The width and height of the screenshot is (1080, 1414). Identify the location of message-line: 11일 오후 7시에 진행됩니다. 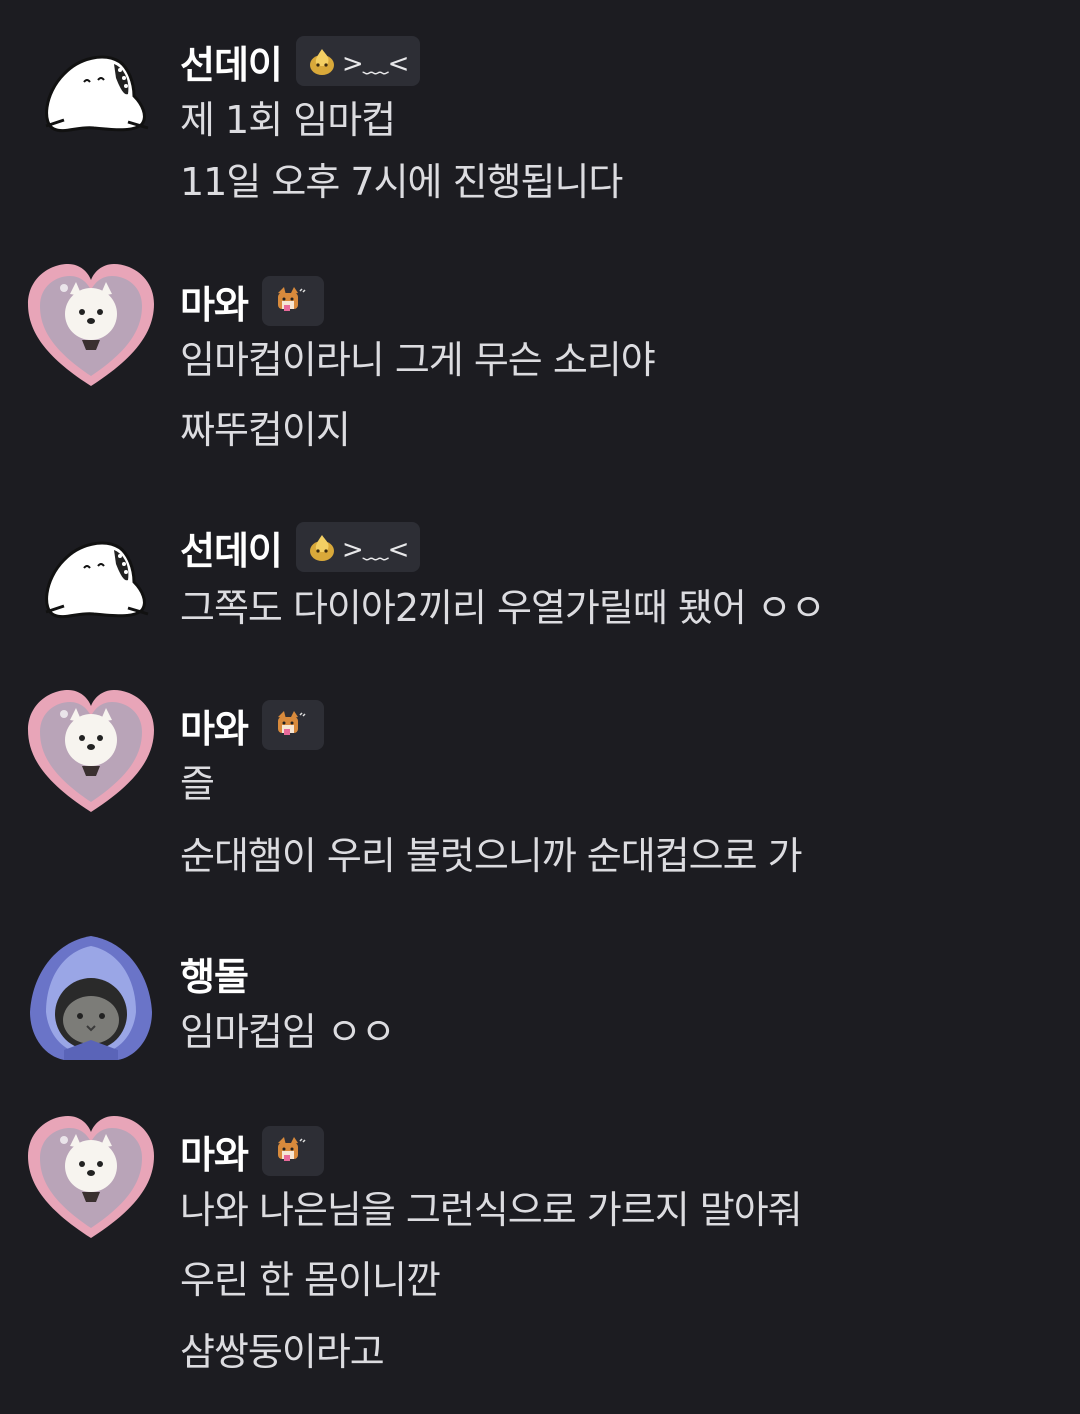
(401, 182).